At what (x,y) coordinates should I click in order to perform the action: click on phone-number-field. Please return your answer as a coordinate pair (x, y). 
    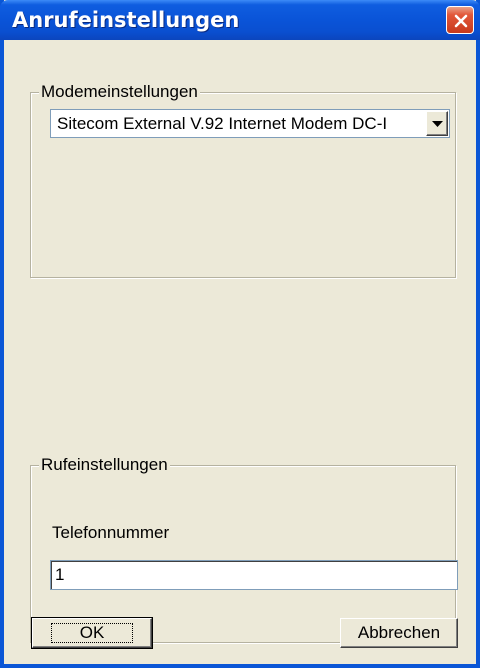
    Looking at the image, I should click on (254, 575).